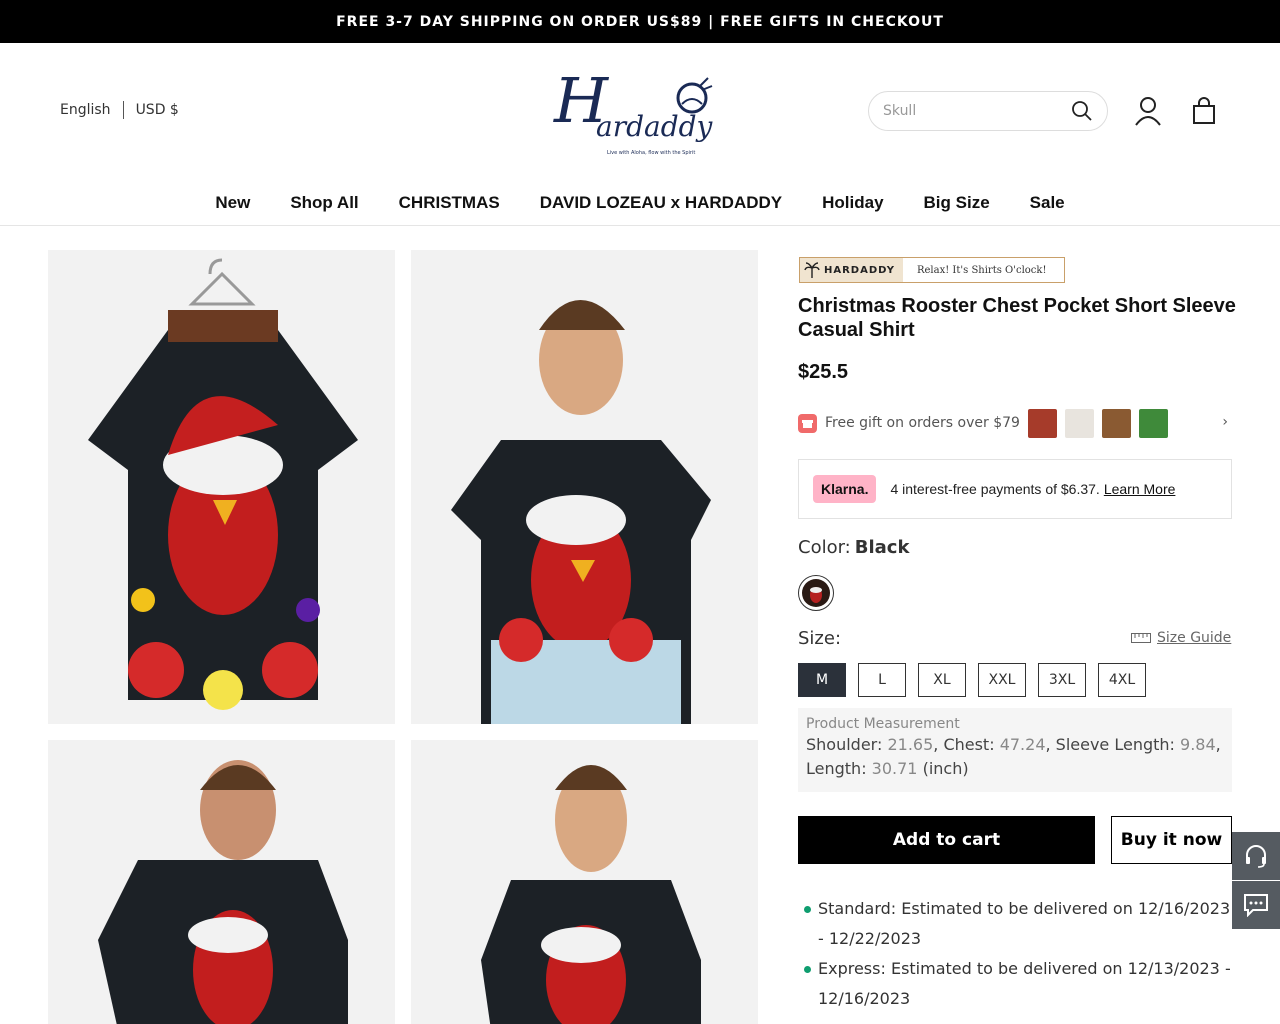 The width and height of the screenshot is (1280, 1024). What do you see at coordinates (651, 153) in the screenshot?
I see `svg-text:Live with Aloha, flow with the: Live with Aloha, flow with the Spirit` at bounding box center [651, 153].